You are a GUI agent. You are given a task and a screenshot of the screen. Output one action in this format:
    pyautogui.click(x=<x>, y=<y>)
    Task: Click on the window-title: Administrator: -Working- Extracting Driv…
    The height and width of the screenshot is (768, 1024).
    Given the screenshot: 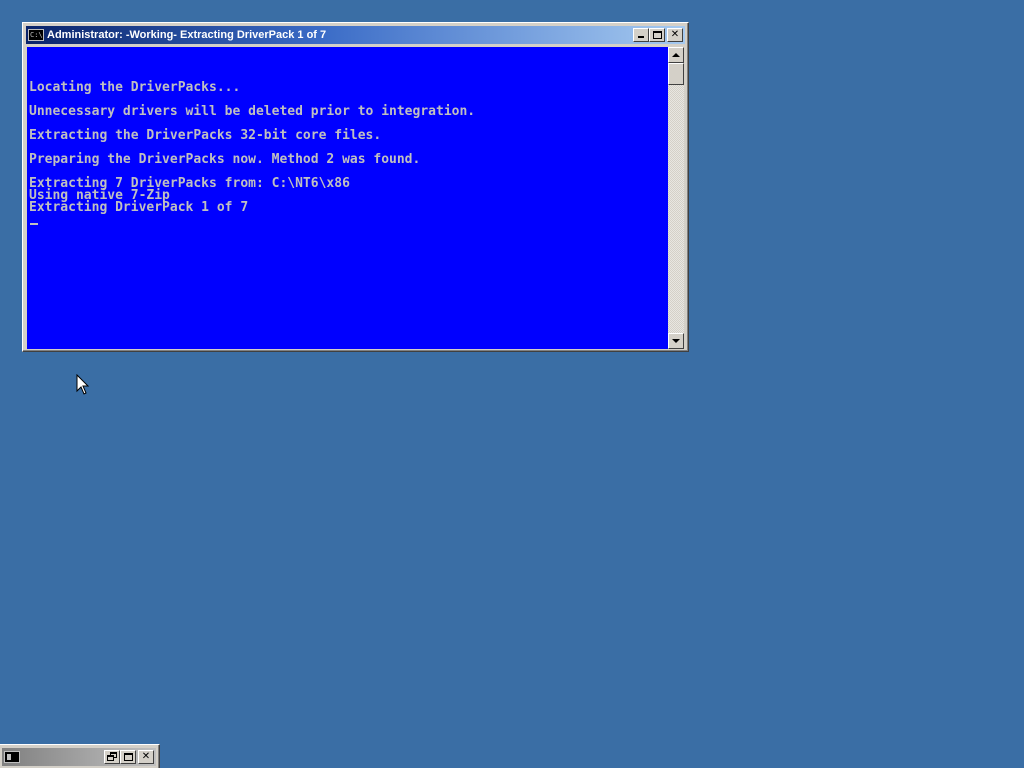 What is the action you would take?
    pyautogui.click(x=187, y=35)
    